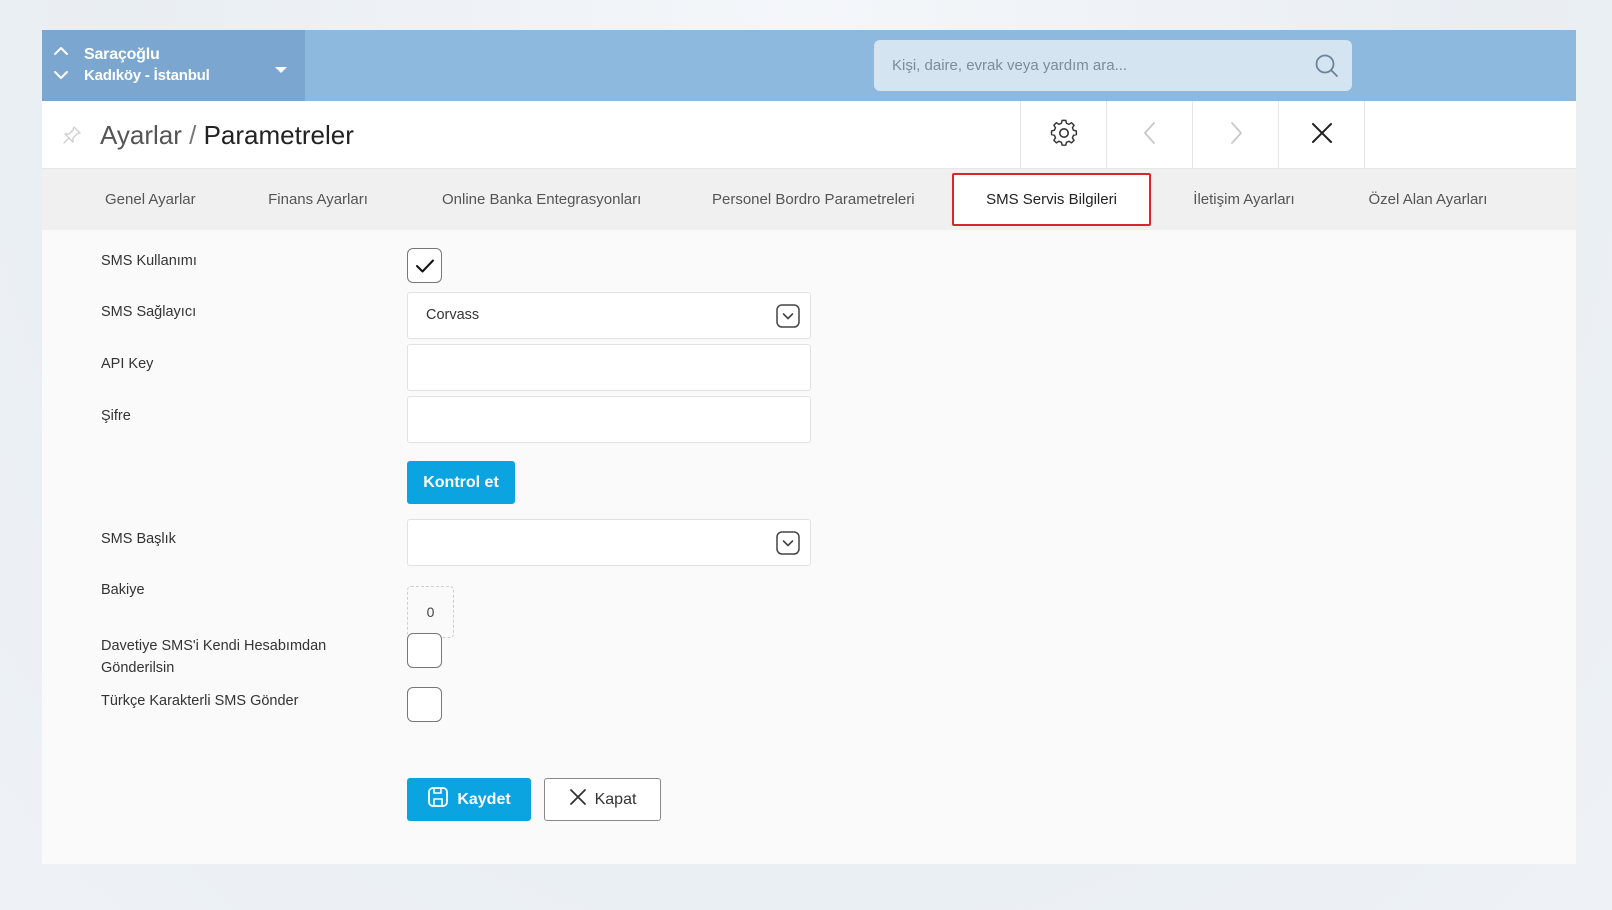  What do you see at coordinates (1244, 199) in the screenshot?
I see `tab-iletisim-ayarlari: İletişim Ayarları` at bounding box center [1244, 199].